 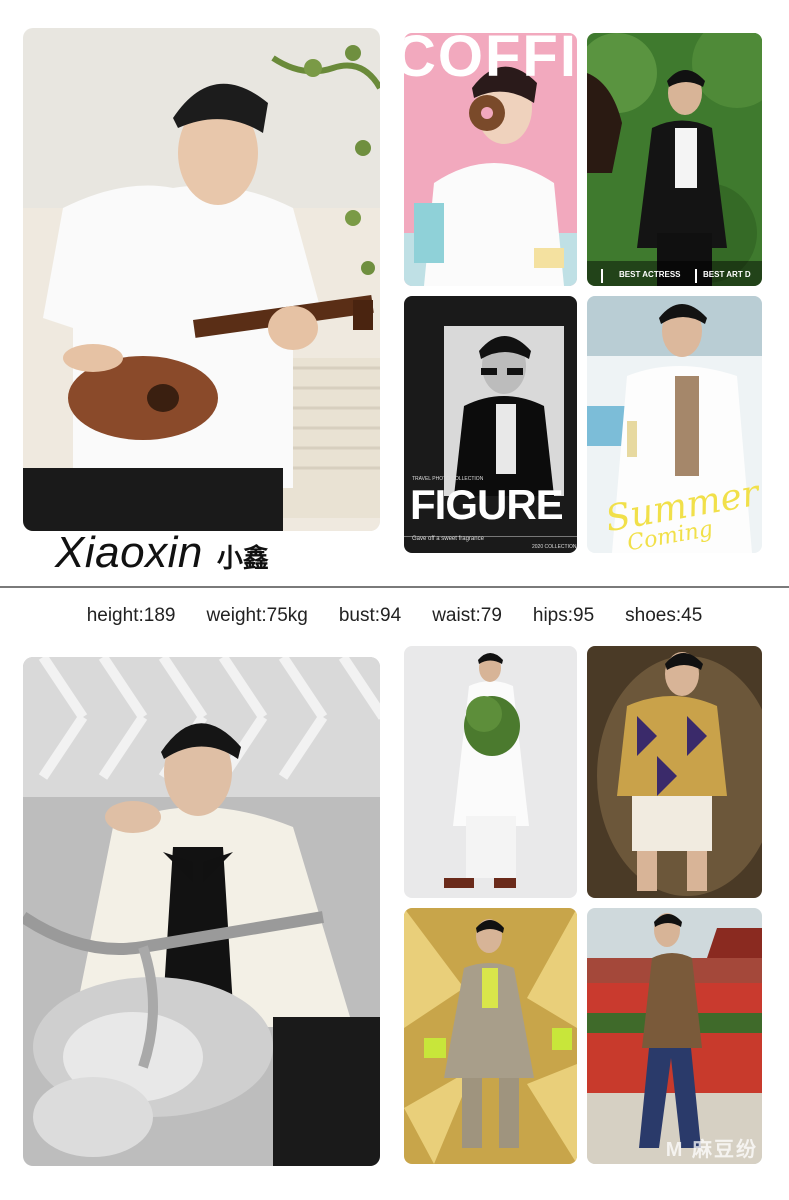 What do you see at coordinates (490, 1036) in the screenshot?
I see `photo-gold-foil` at bounding box center [490, 1036].